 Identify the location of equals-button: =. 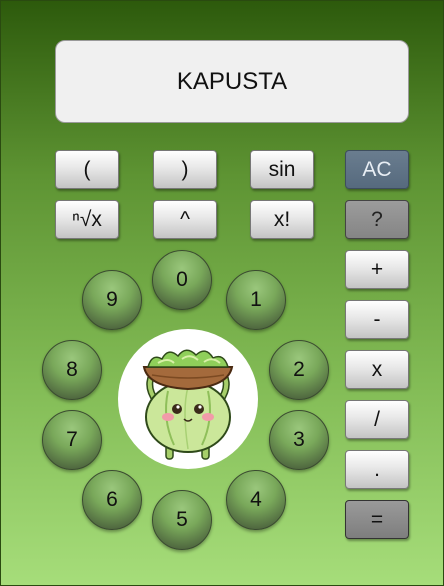
(377, 519).